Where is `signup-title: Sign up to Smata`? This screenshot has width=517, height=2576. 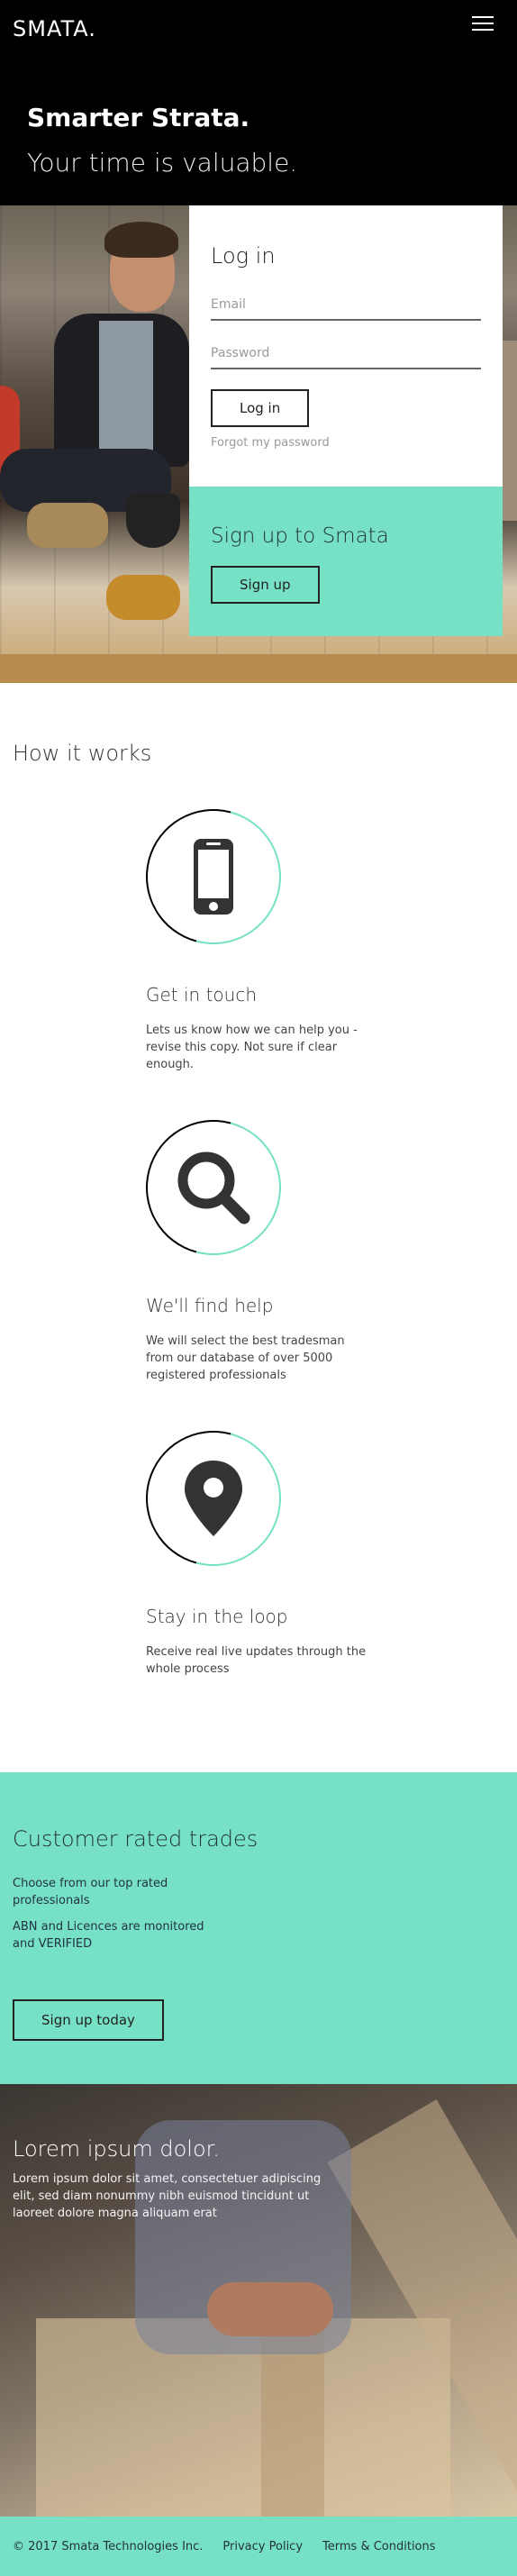
signup-title: Sign up to Smata is located at coordinates (300, 536).